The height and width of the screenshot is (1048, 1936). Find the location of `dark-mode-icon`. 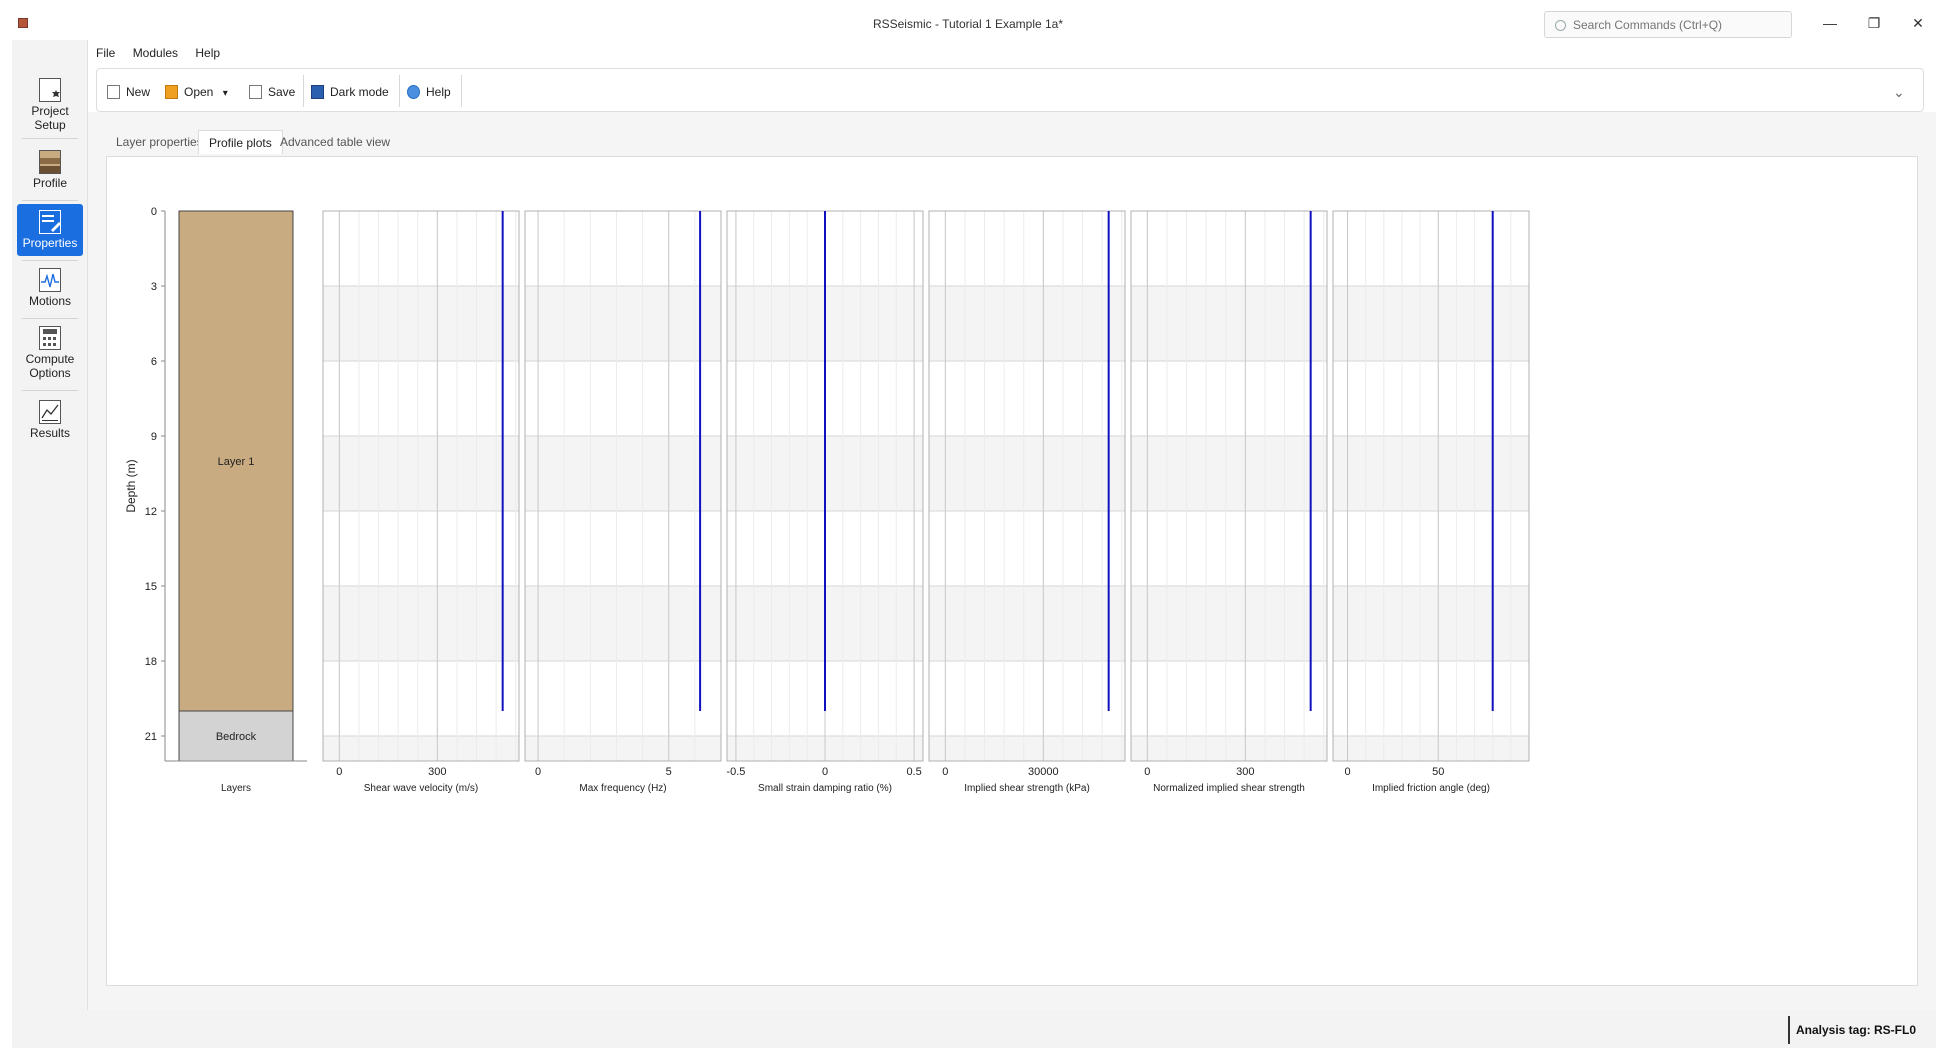

dark-mode-icon is located at coordinates (317, 92).